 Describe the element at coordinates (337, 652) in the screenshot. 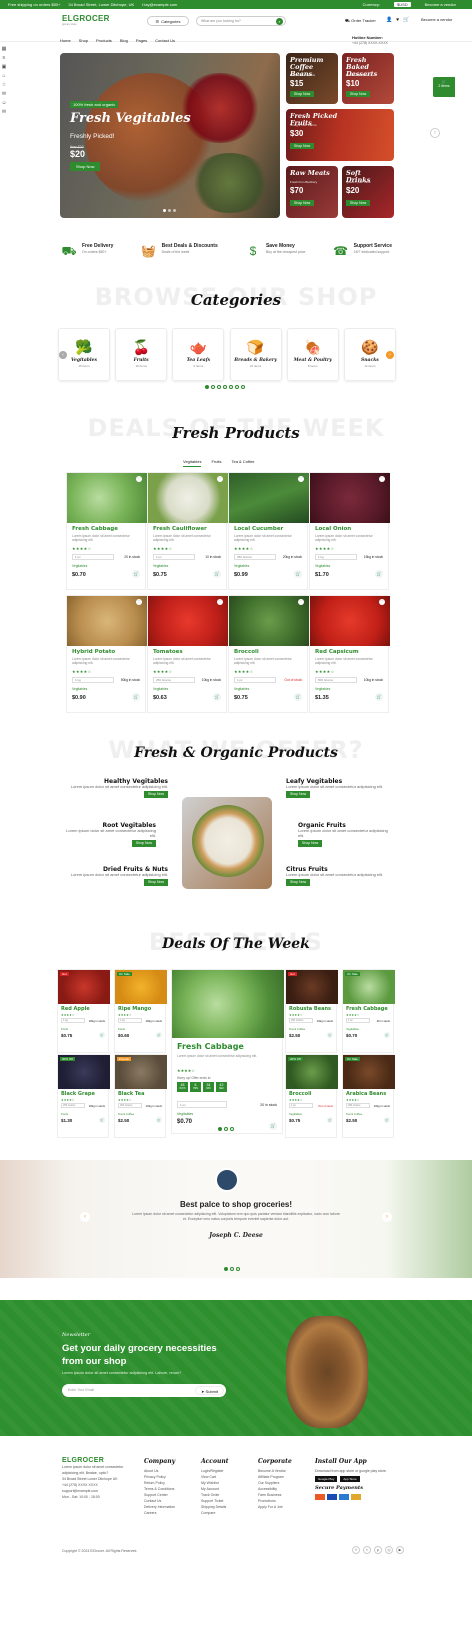

I see `product-name: Red Capsicum` at that location.